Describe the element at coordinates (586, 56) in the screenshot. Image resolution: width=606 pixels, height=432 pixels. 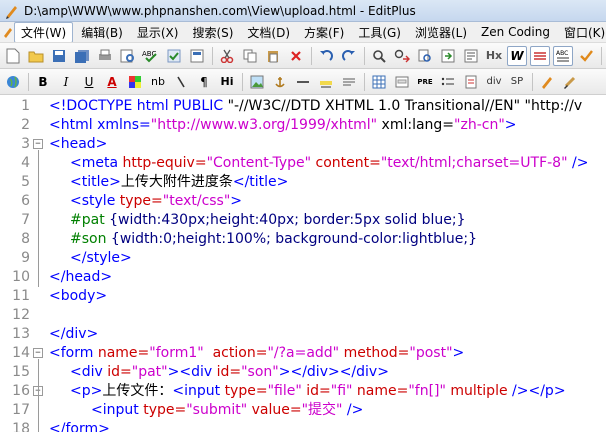
I see `check-syntax-icon` at that location.